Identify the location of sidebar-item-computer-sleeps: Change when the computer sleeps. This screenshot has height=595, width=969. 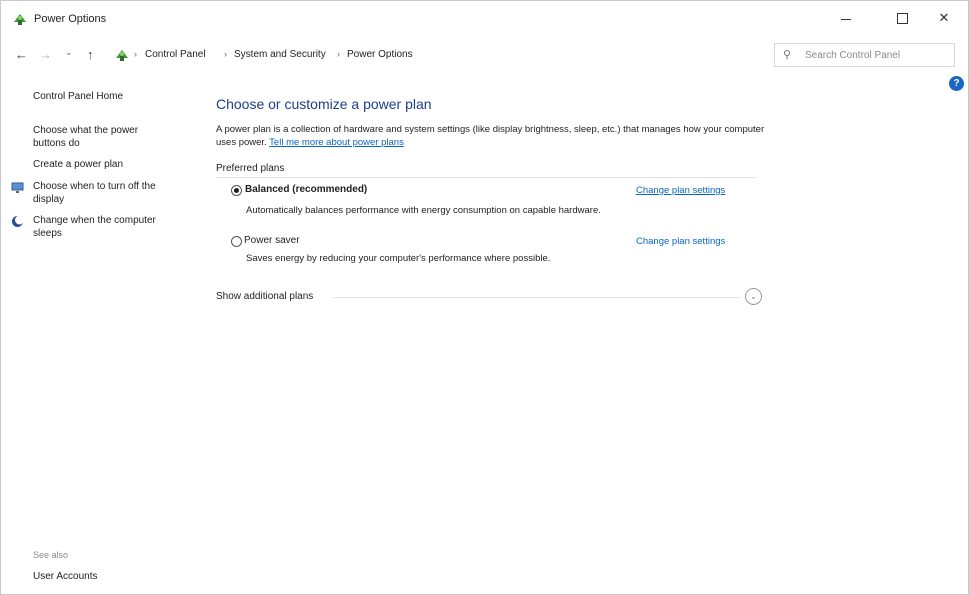
(105, 227).